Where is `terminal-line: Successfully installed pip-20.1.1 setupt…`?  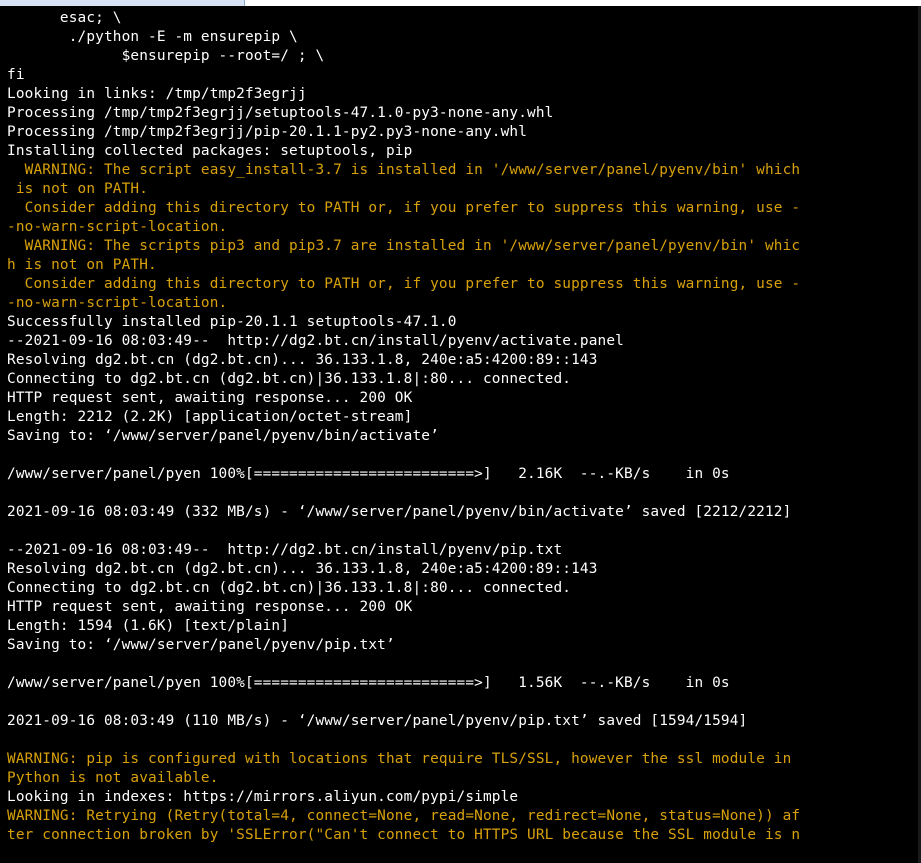 terminal-line: Successfully installed pip-20.1.1 setupt… is located at coordinates (232, 322).